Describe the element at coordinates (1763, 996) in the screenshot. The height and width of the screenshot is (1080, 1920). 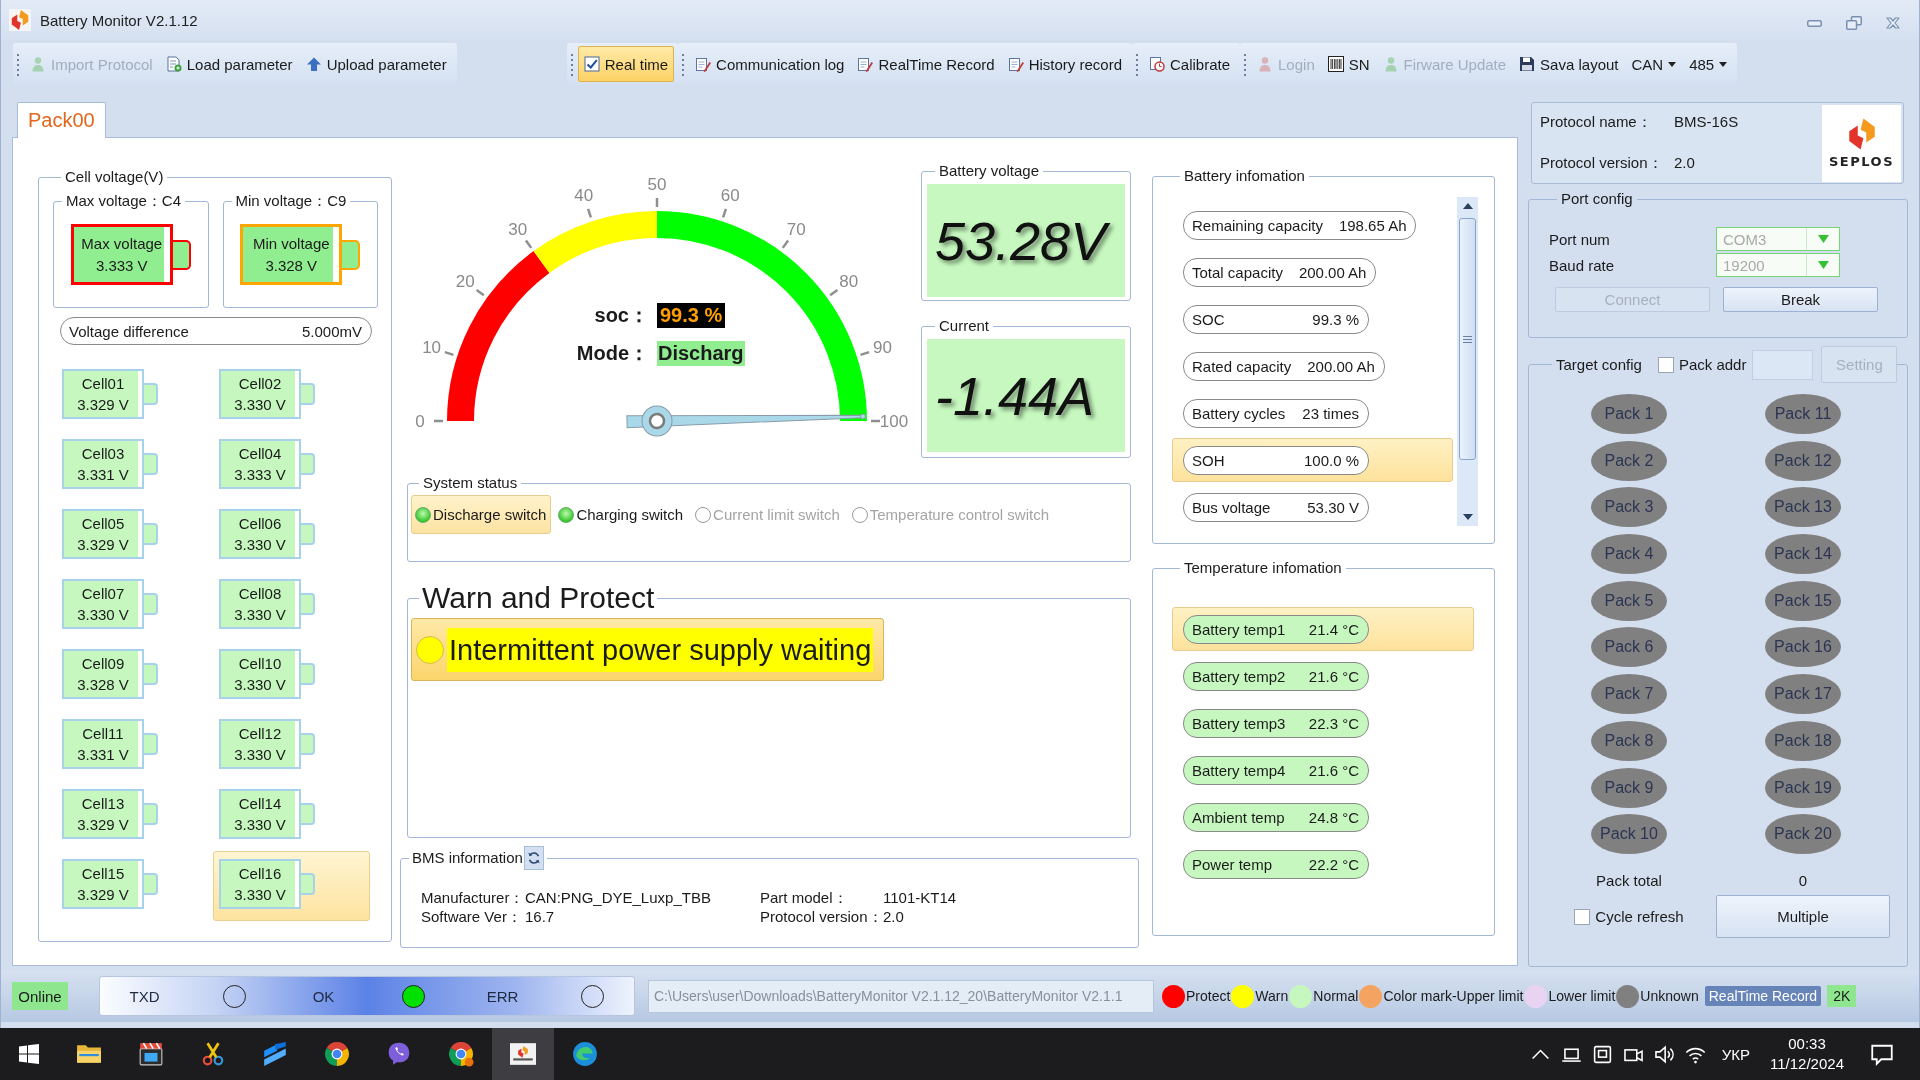
I see `record-label: RealTime Record` at that location.